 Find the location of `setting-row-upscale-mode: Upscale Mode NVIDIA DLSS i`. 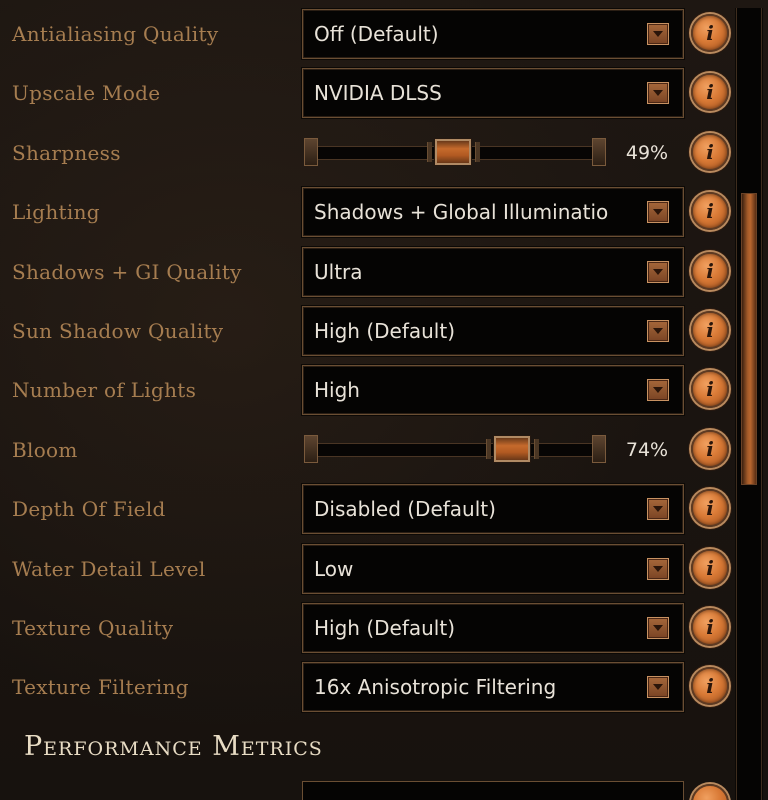

setting-row-upscale-mode: Upscale Mode NVIDIA DLSS i is located at coordinates (370, 93).